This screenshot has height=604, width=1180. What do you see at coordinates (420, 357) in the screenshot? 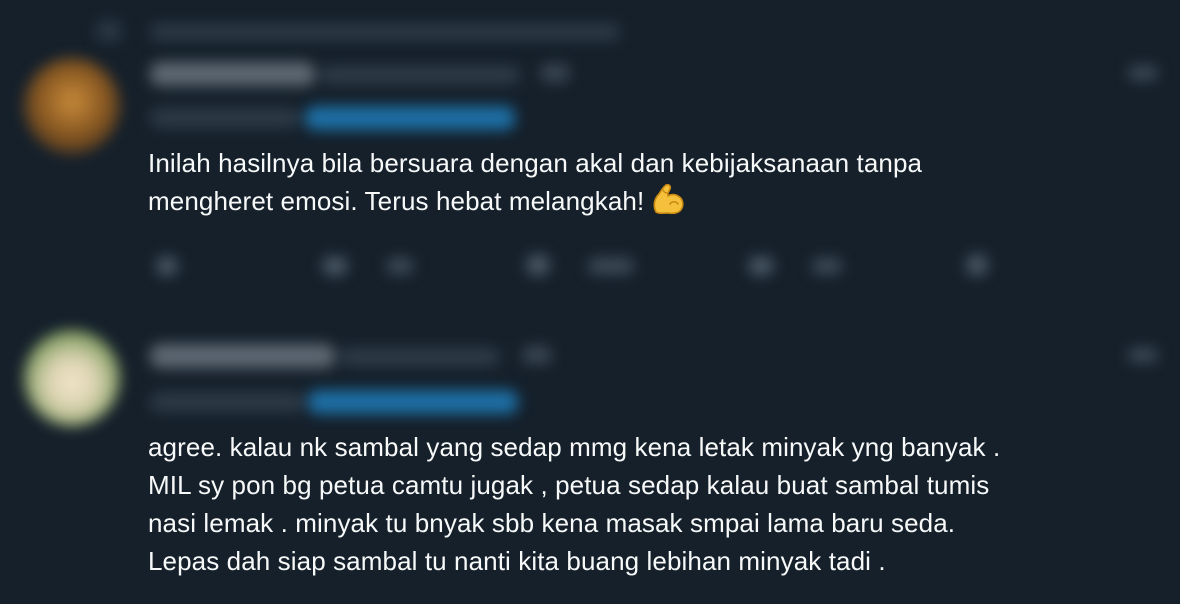
I see `author-handle` at bounding box center [420, 357].